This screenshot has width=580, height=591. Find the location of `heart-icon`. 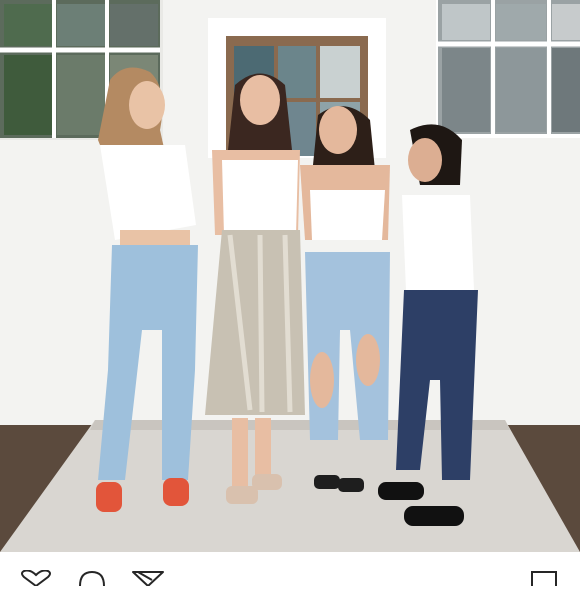

heart-icon is located at coordinates (36, 578).